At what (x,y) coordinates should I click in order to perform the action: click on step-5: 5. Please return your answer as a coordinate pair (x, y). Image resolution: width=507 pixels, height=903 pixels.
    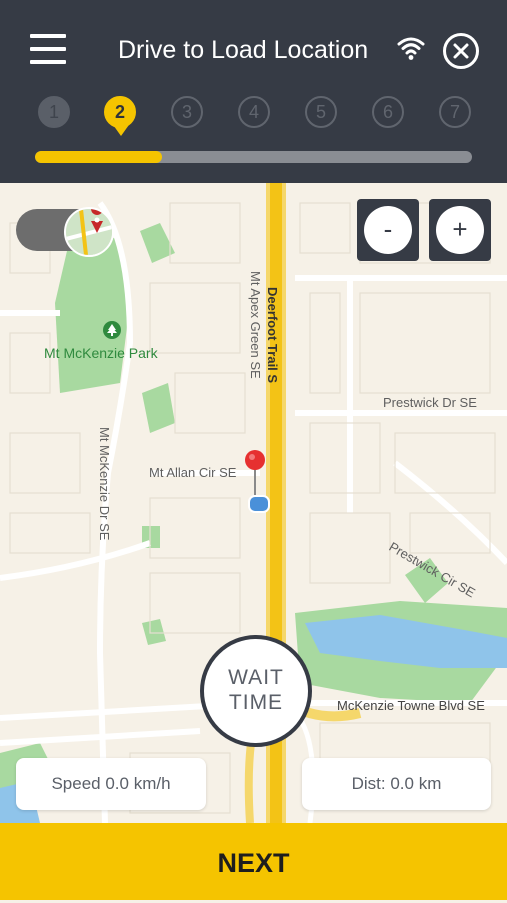
    Looking at the image, I should click on (321, 112).